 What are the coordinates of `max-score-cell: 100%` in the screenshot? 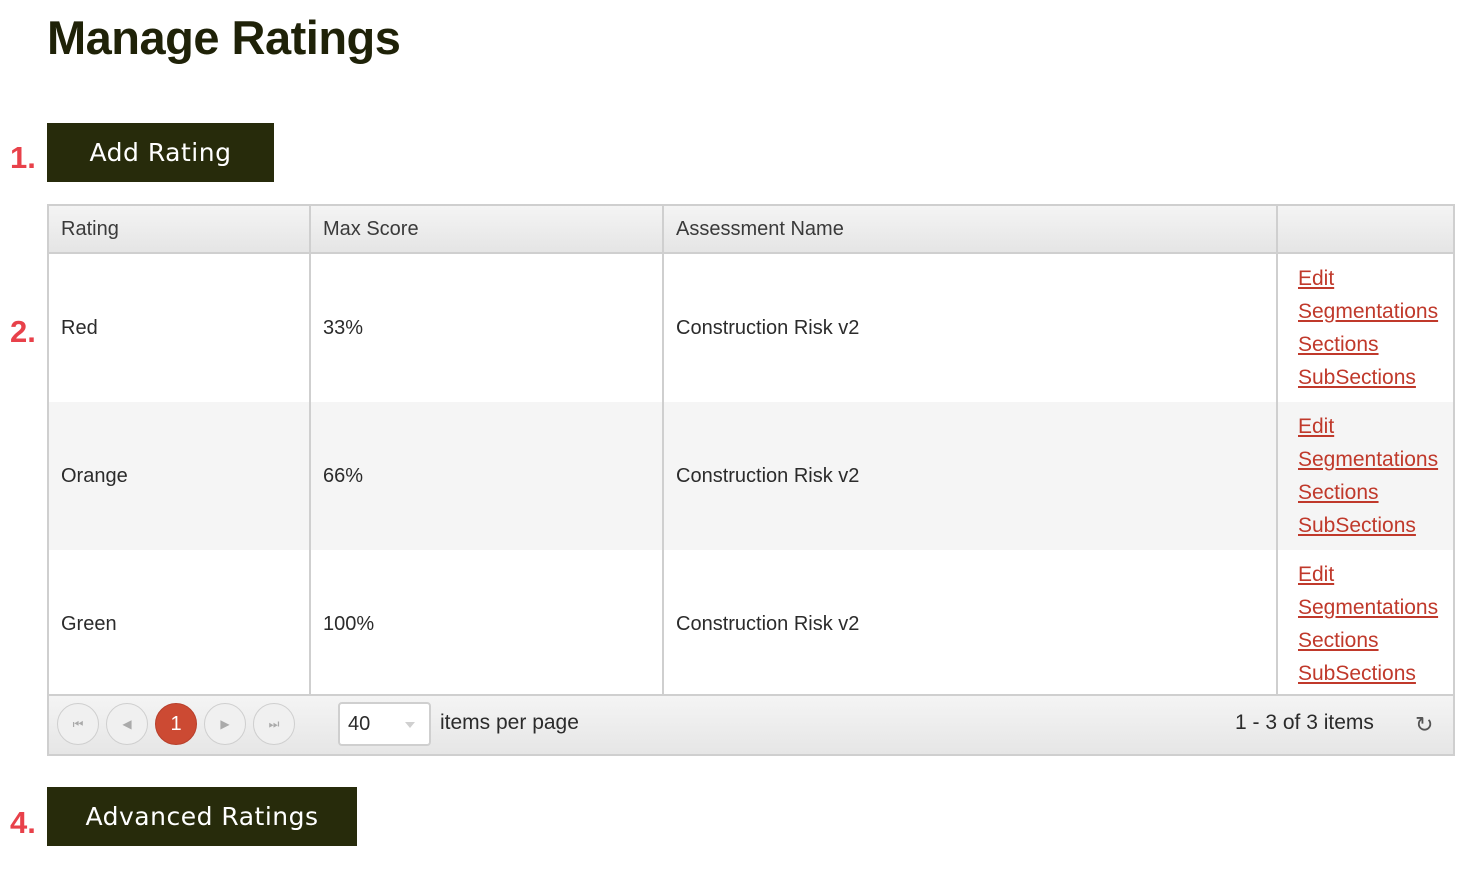 It's located at (487, 624).